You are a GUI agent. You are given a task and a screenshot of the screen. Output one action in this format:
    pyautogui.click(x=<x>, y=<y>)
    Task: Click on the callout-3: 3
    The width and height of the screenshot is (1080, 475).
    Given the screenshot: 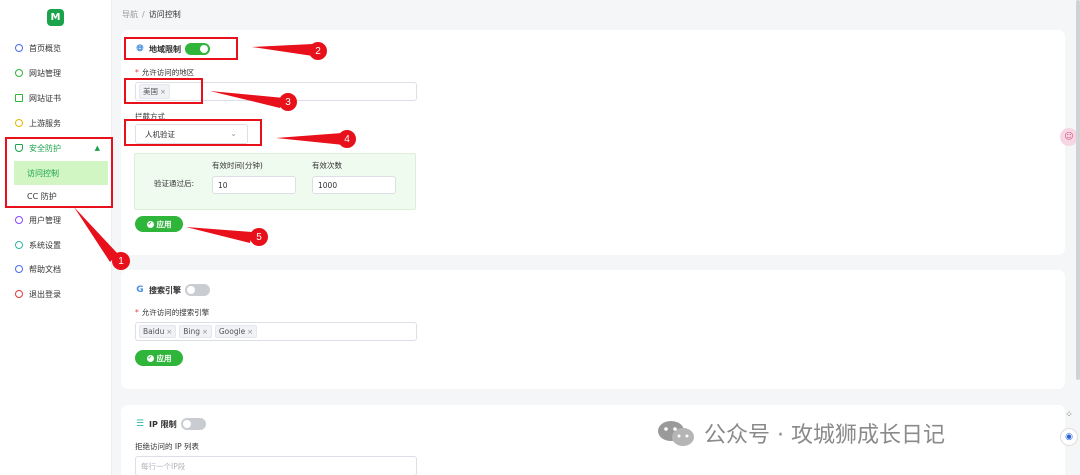 What is the action you would take?
    pyautogui.click(x=288, y=102)
    